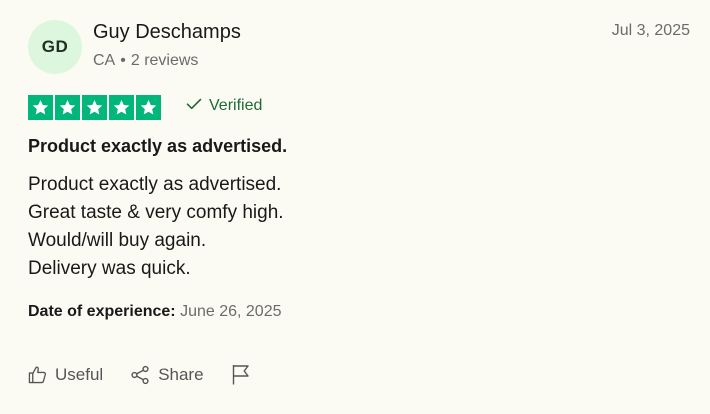 This screenshot has height=414, width=710. What do you see at coordinates (236, 105) in the screenshot?
I see `verified-label: Verified` at bounding box center [236, 105].